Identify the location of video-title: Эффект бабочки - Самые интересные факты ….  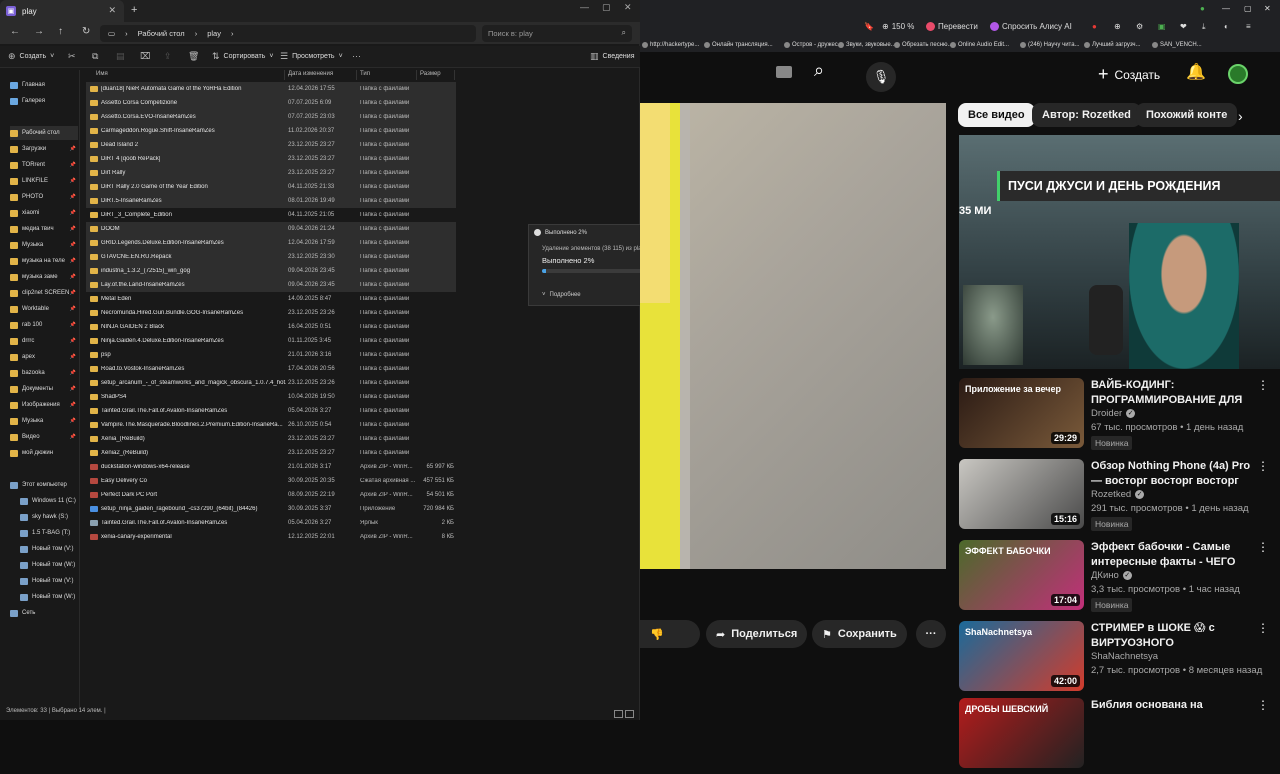
(1171, 555).